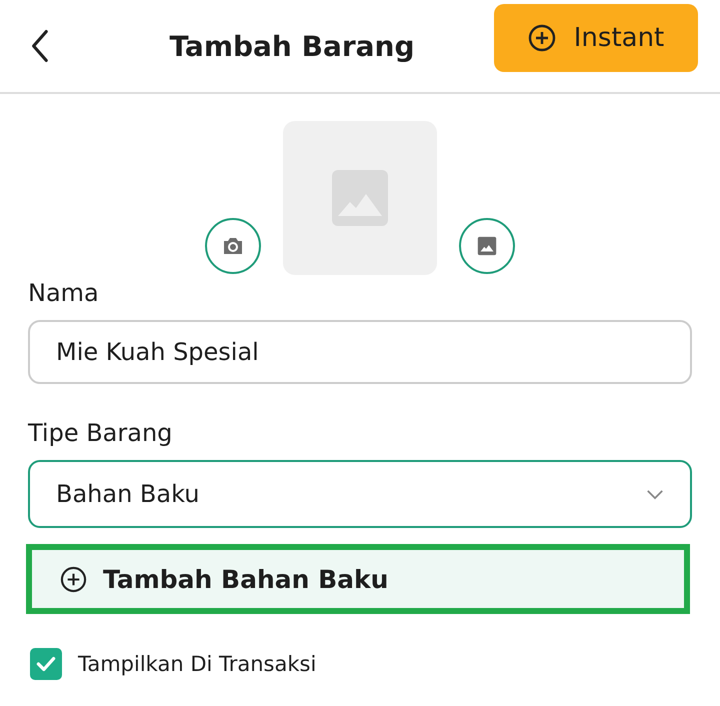 This screenshot has height=706, width=720. What do you see at coordinates (101, 433) in the screenshot?
I see `field-label: Tipe Barang` at bounding box center [101, 433].